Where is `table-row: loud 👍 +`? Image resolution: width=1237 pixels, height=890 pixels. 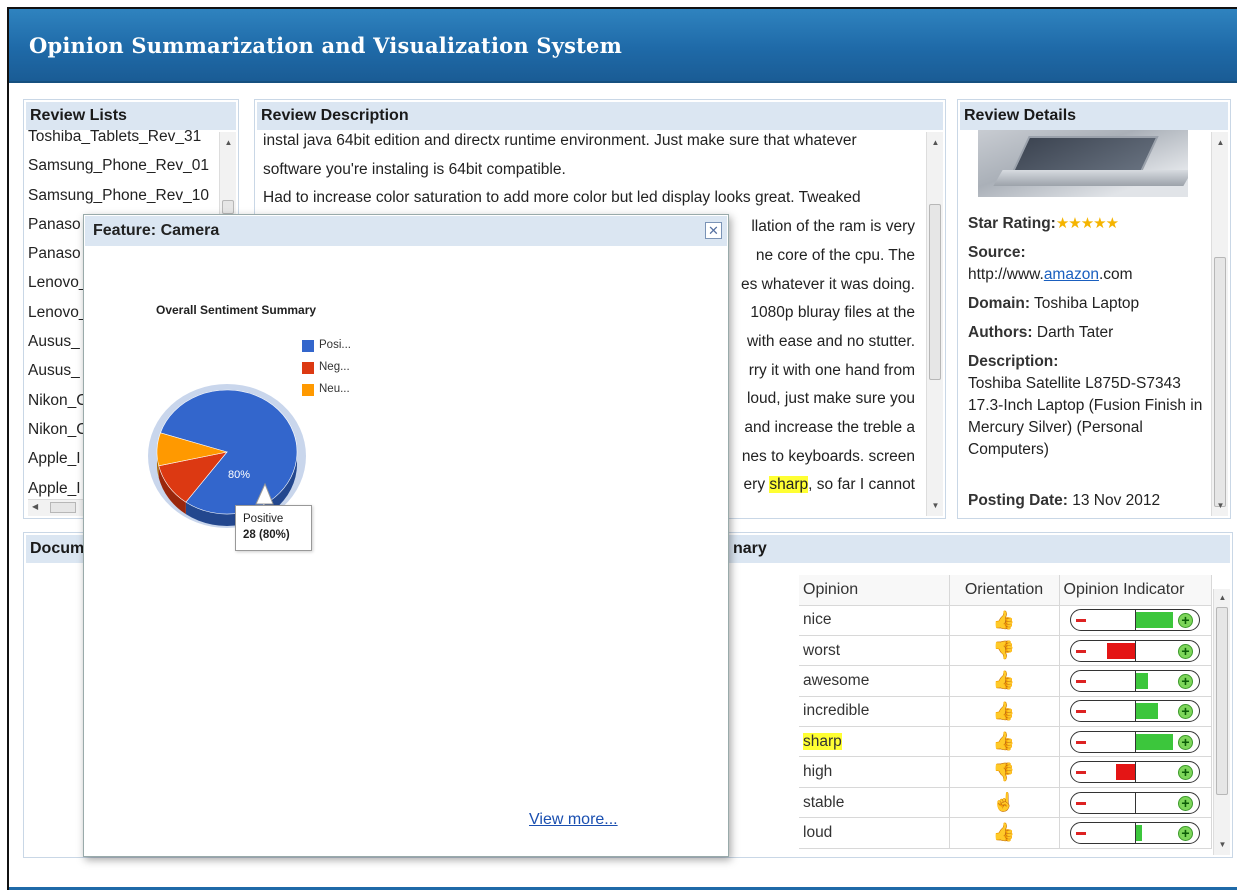 table-row: loud 👍 + is located at coordinates (1005, 833).